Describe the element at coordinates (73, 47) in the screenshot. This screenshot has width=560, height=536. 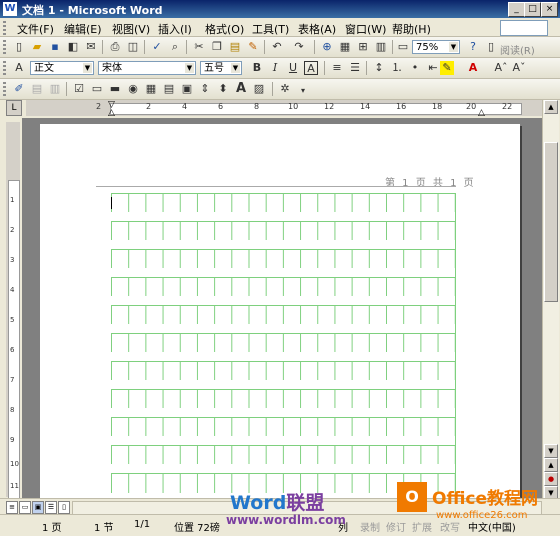
I see `permission-icon: ◧` at that location.